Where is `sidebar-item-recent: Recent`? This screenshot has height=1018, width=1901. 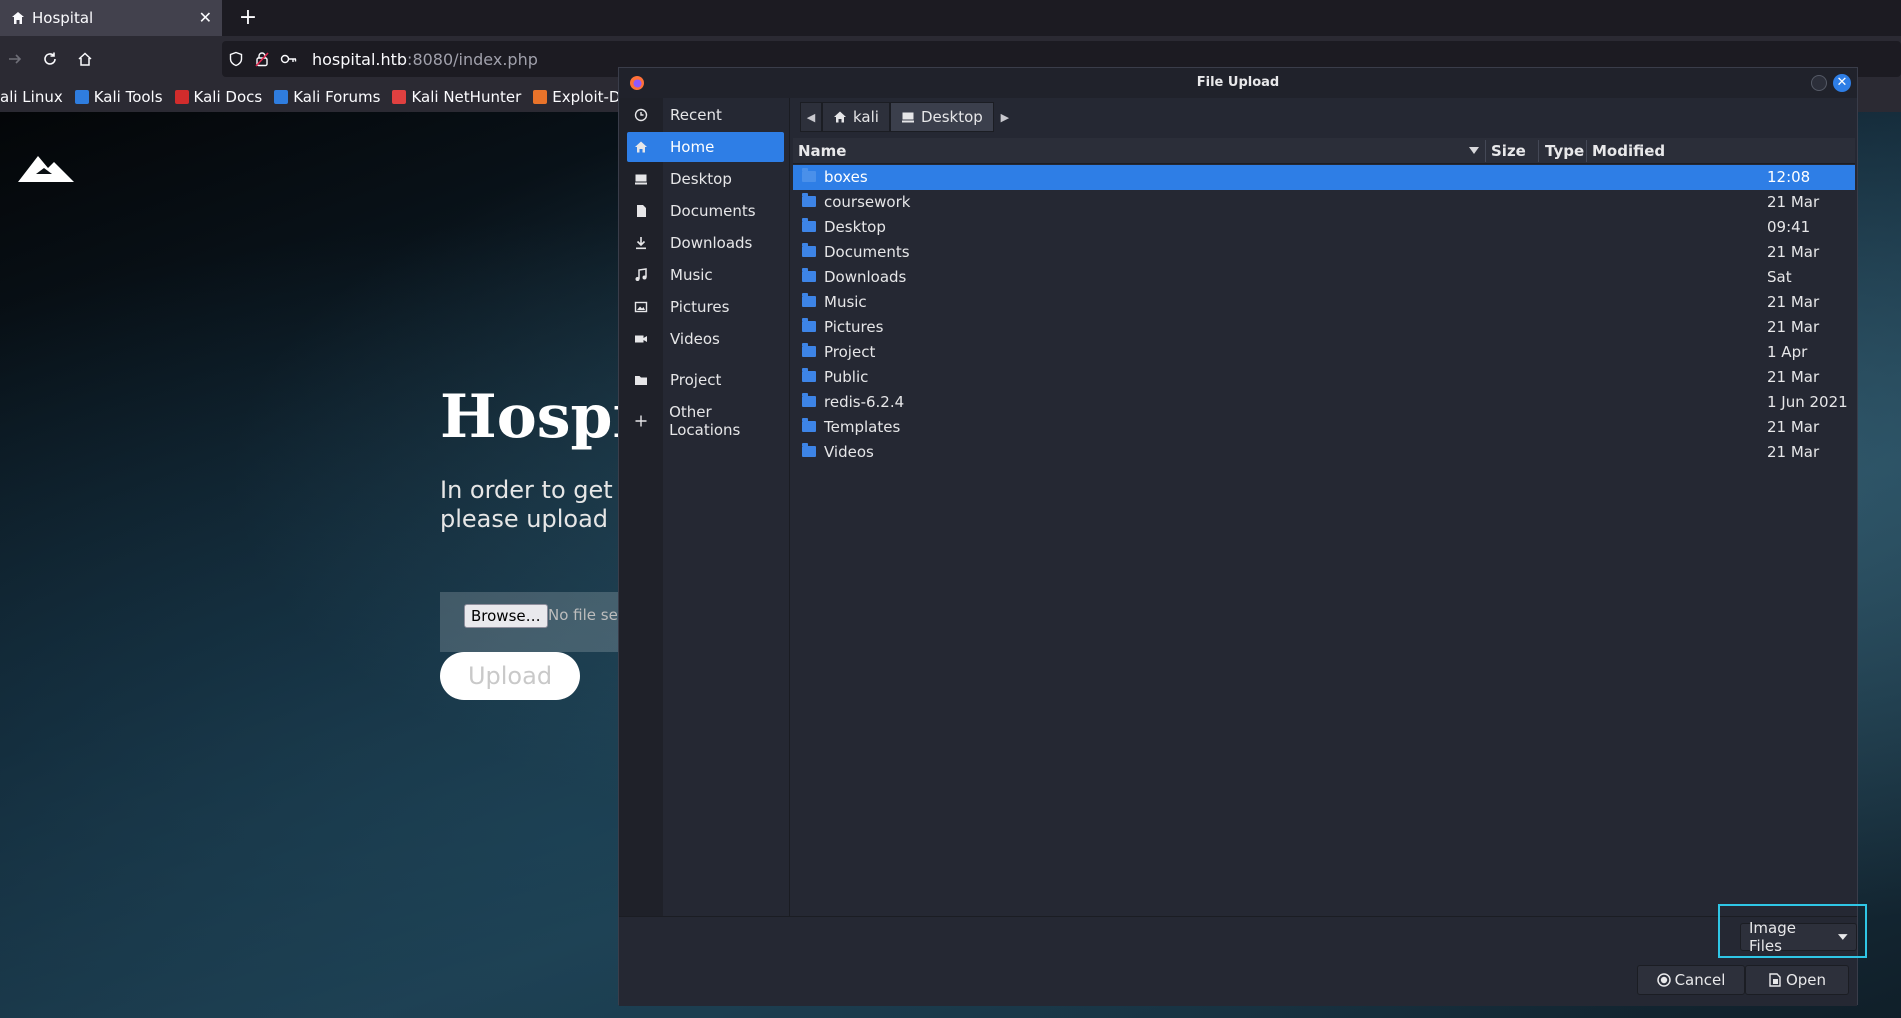
sidebar-item-recent: Recent is located at coordinates (705, 115).